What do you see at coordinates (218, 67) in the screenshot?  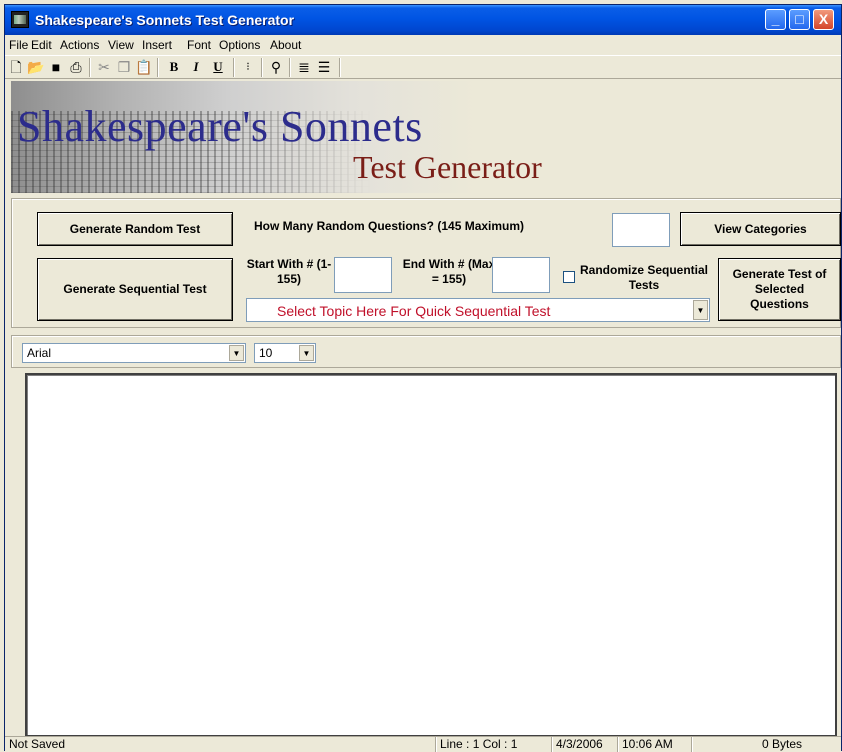 I see `underline-icon: U` at bounding box center [218, 67].